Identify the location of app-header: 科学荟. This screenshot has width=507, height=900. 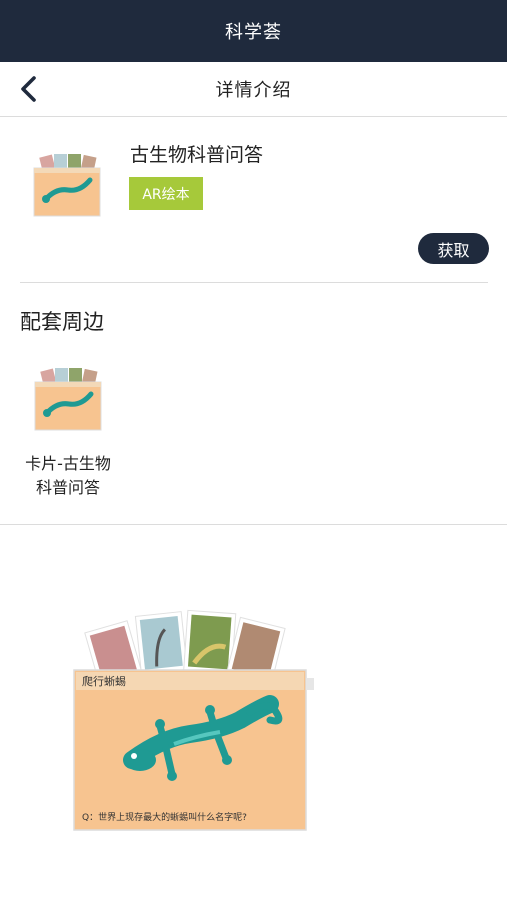
(253, 31).